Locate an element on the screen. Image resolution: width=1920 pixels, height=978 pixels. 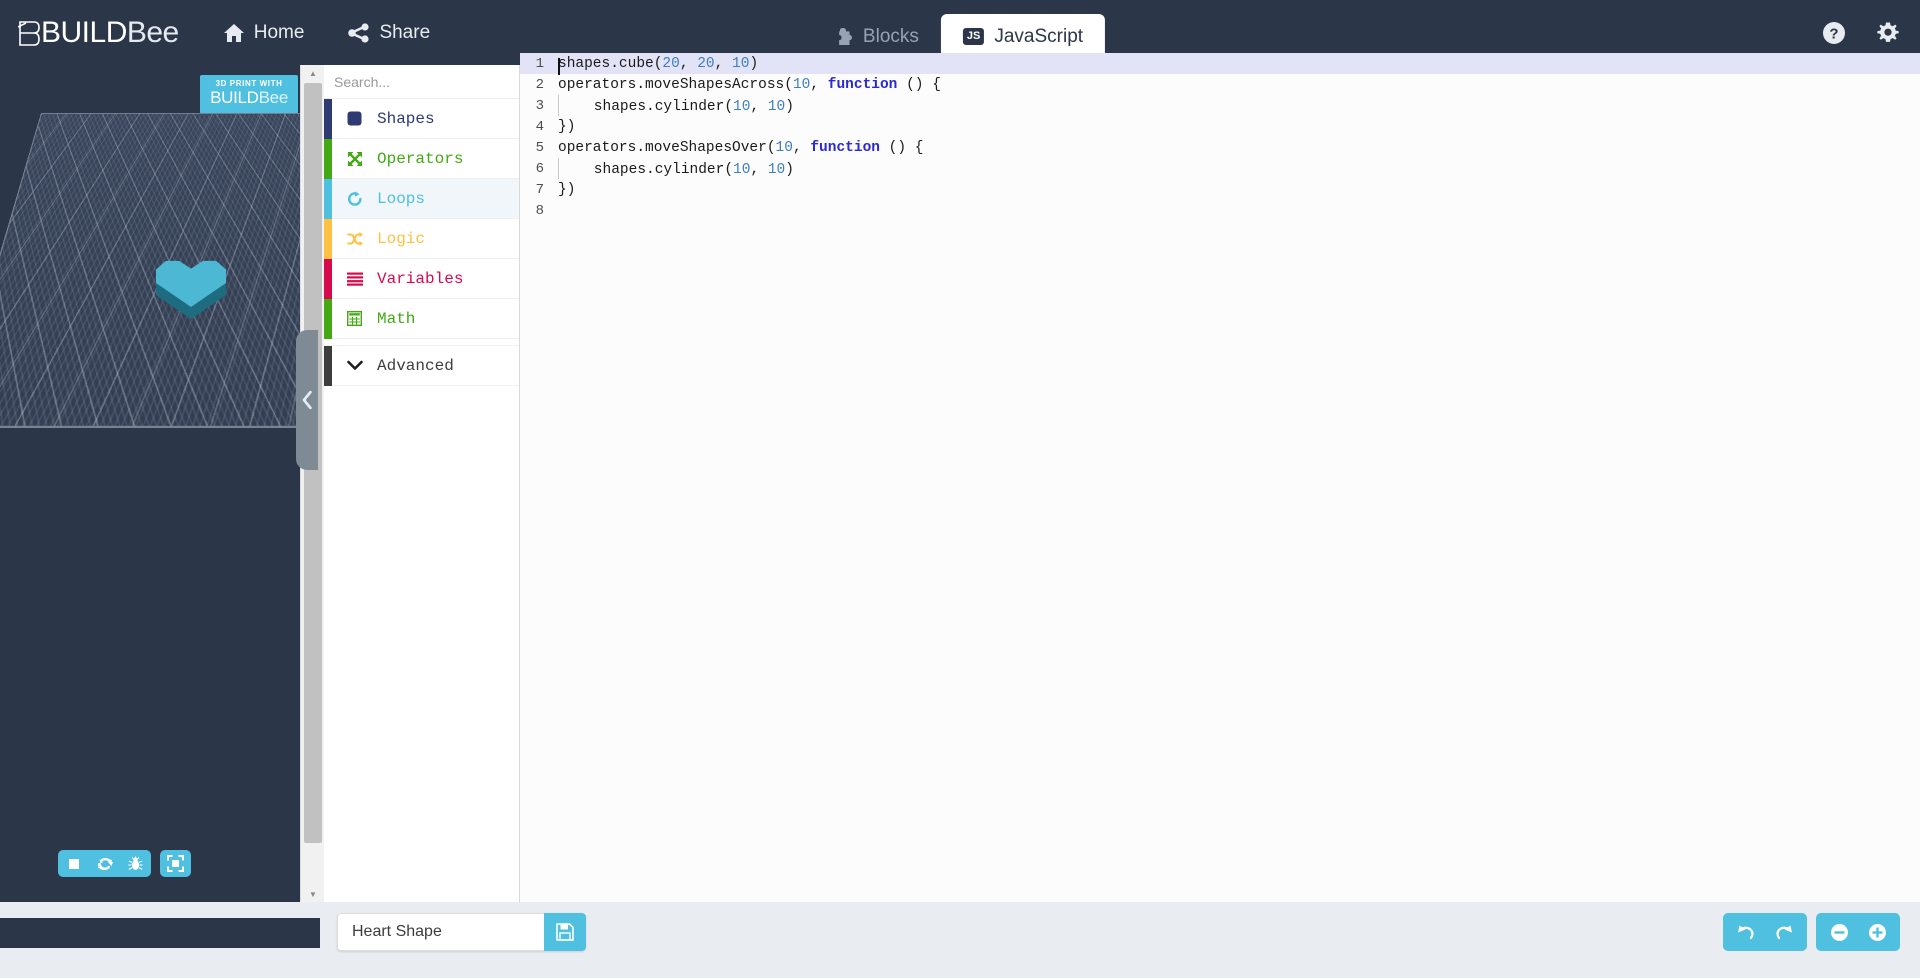
category-shapes: Shapes is located at coordinates (421, 119).